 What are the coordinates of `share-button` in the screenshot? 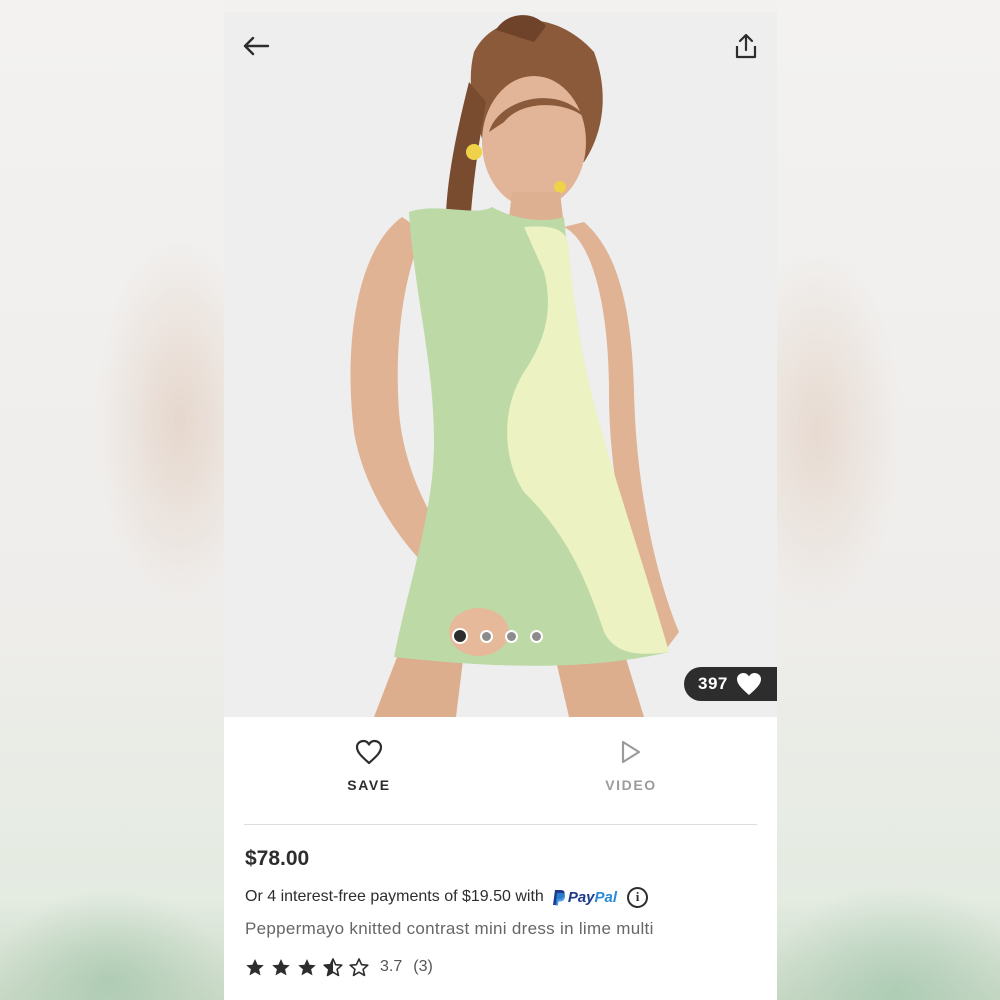 It's located at (746, 46).